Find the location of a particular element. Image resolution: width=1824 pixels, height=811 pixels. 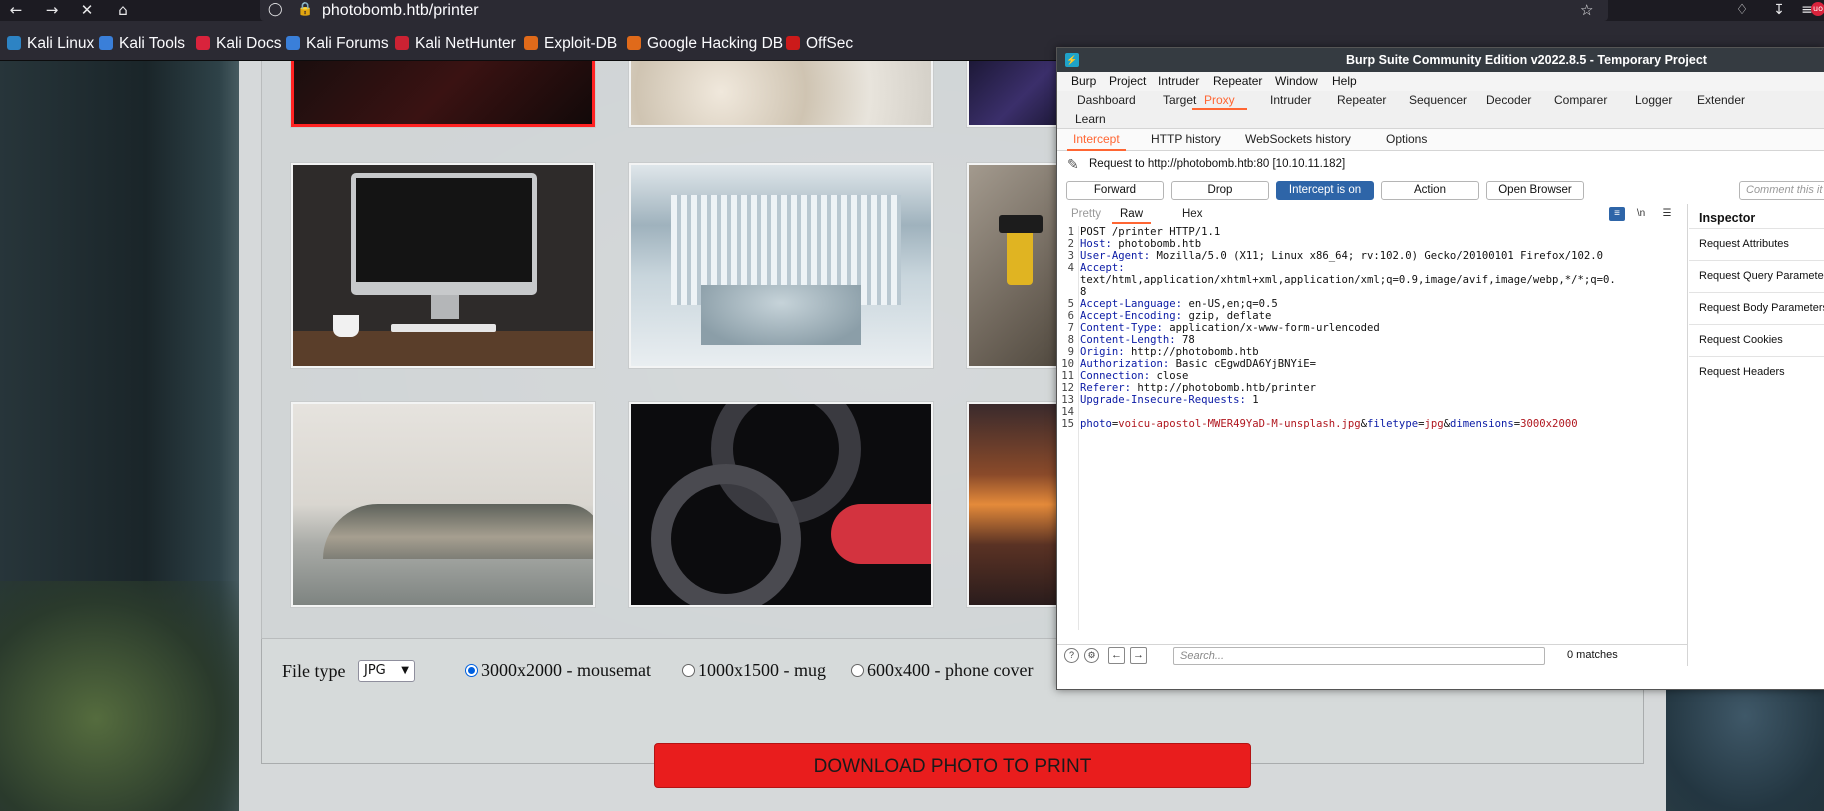

bookmark-kali-forums: Kali Forums is located at coordinates (337, 41).